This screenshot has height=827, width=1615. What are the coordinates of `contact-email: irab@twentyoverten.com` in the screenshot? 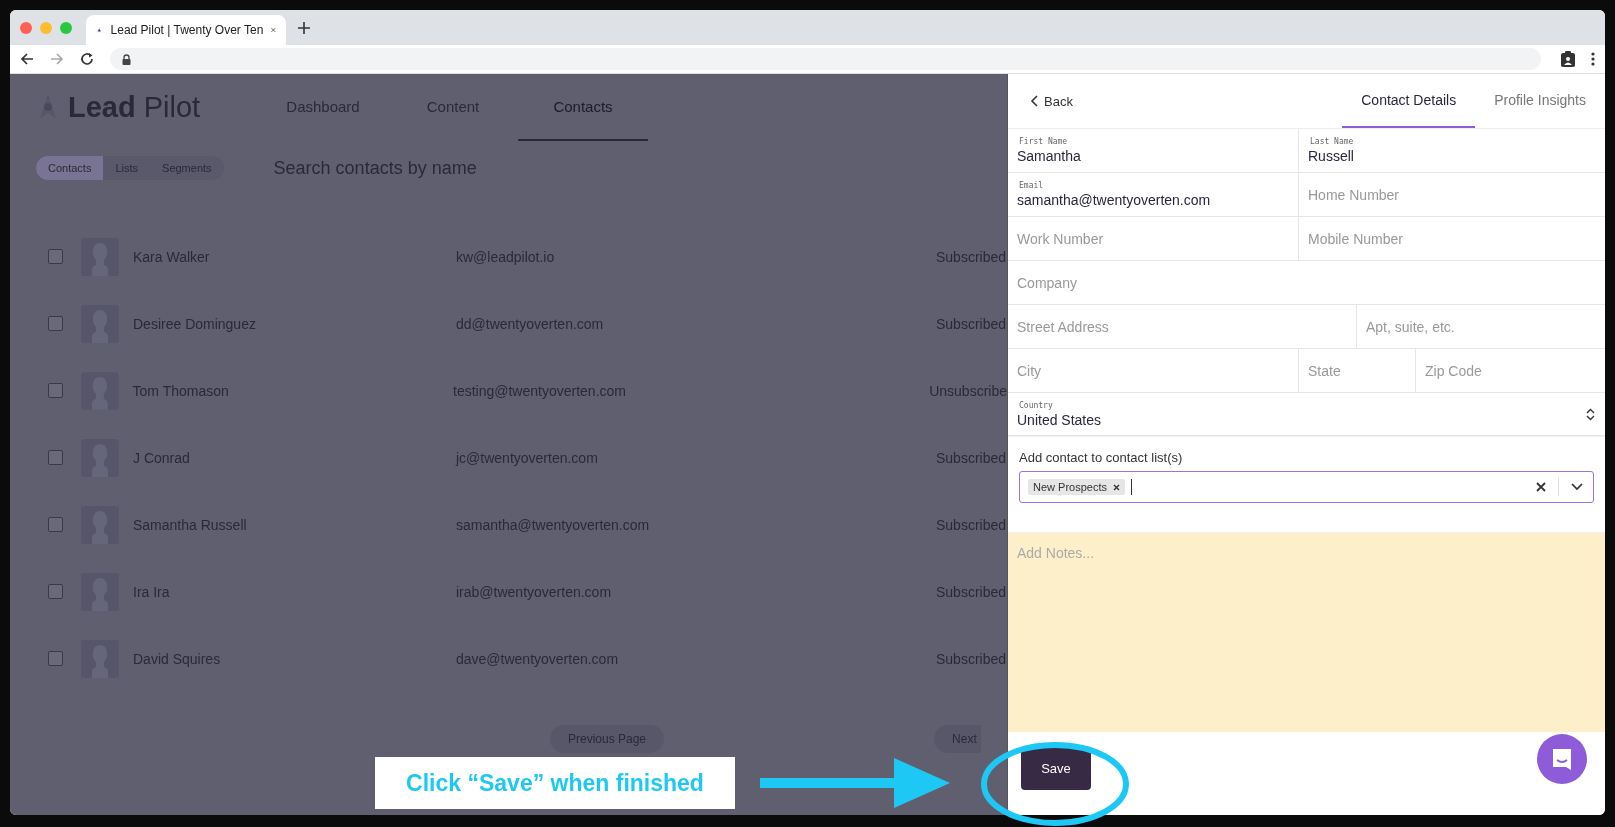 It's located at (534, 591).